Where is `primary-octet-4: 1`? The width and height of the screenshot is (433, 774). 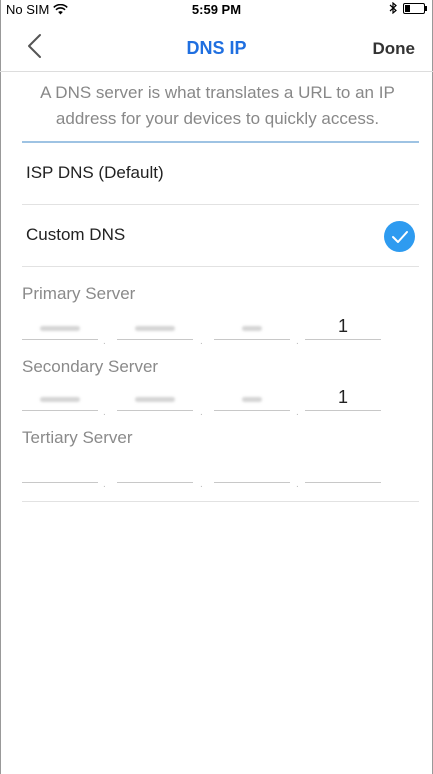 primary-octet-4: 1 is located at coordinates (343, 324).